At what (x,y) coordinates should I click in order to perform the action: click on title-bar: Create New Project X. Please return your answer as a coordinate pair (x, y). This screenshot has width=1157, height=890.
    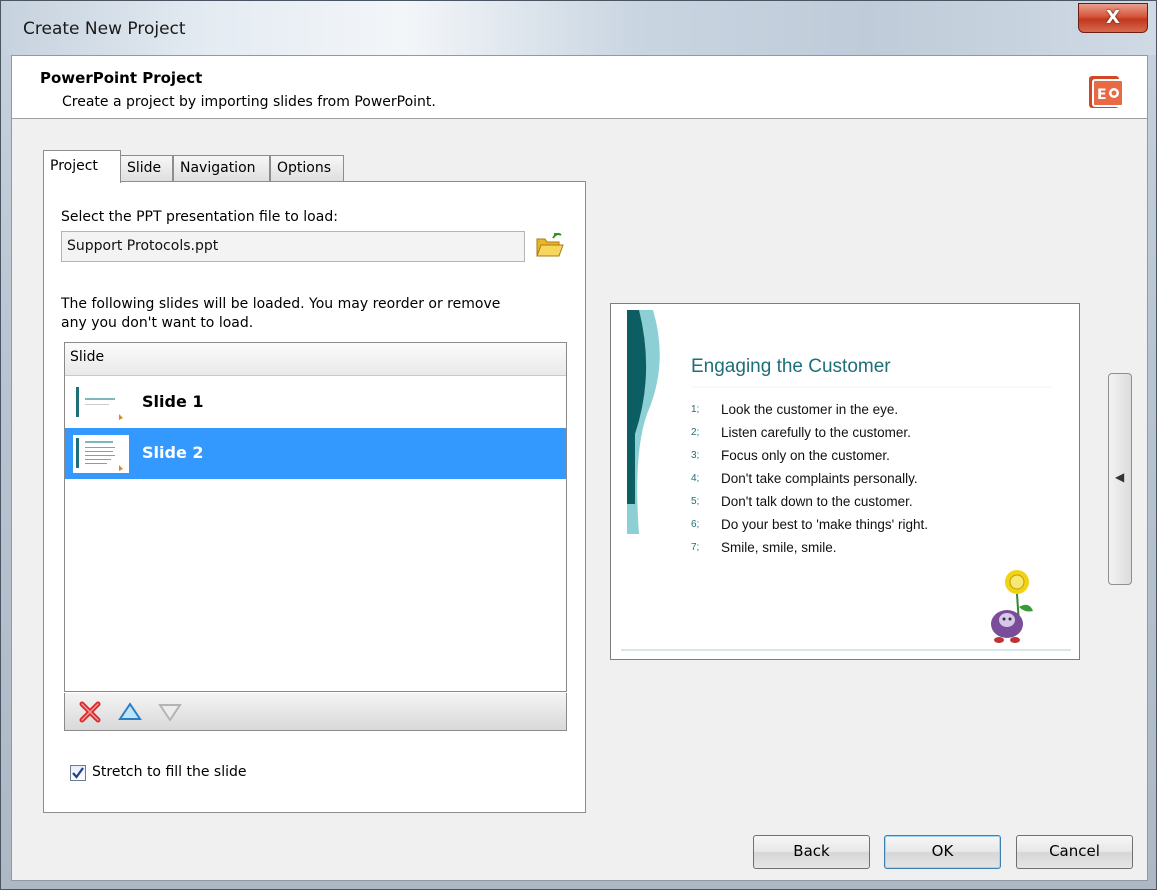
    Looking at the image, I should click on (578, 28).